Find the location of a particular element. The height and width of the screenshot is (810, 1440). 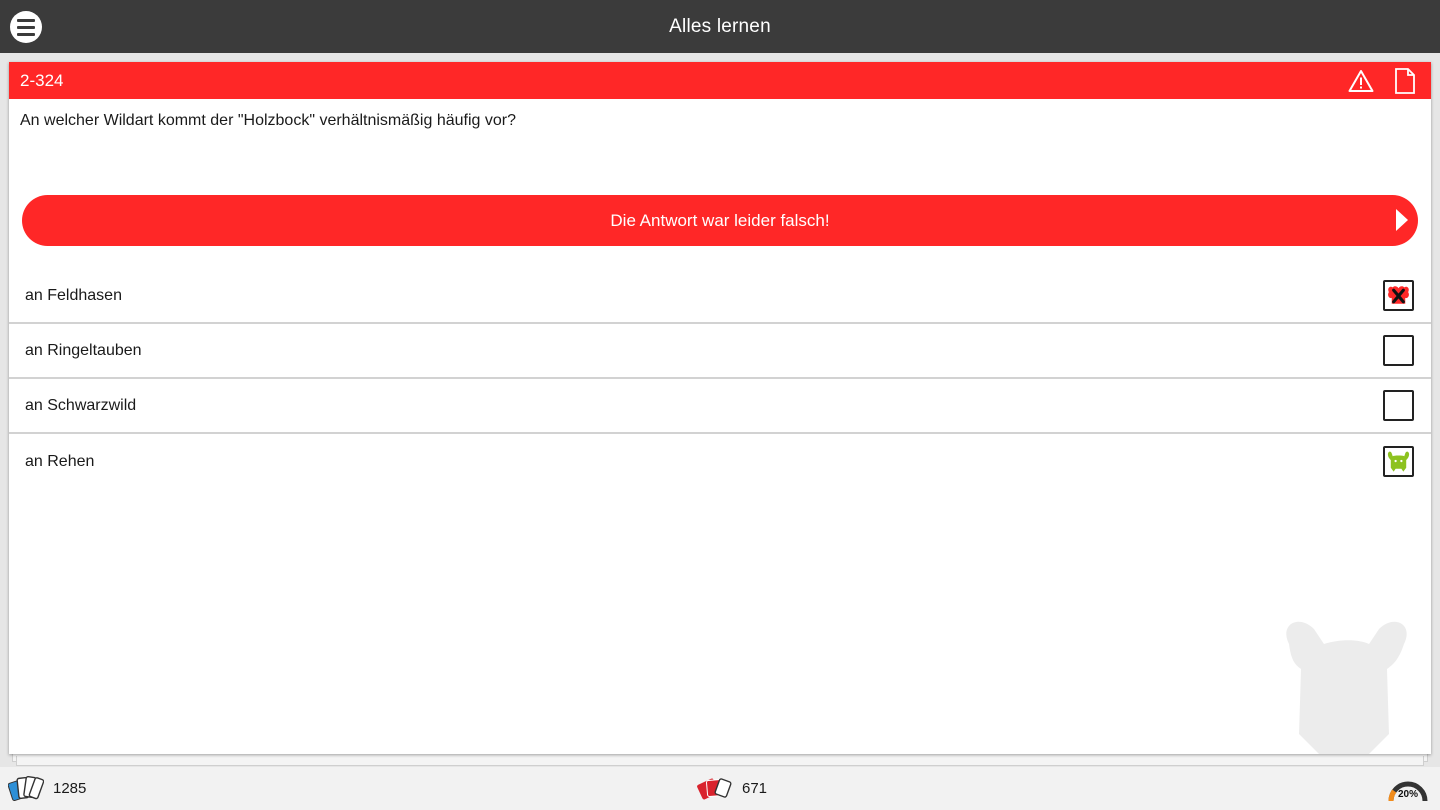

wrong-mark-icon is located at coordinates (1398, 294).